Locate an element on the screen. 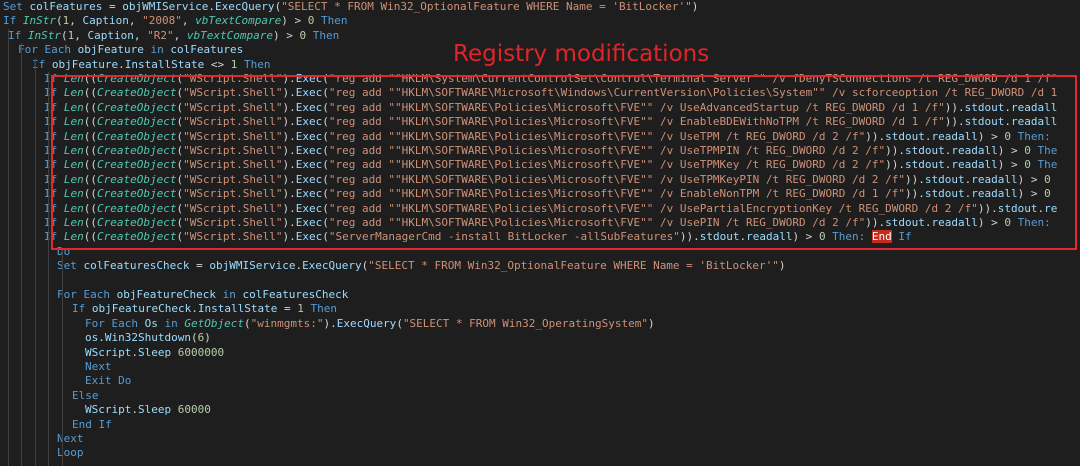 The width and height of the screenshot is (1080, 466). code-token: in is located at coordinates (229, 294).